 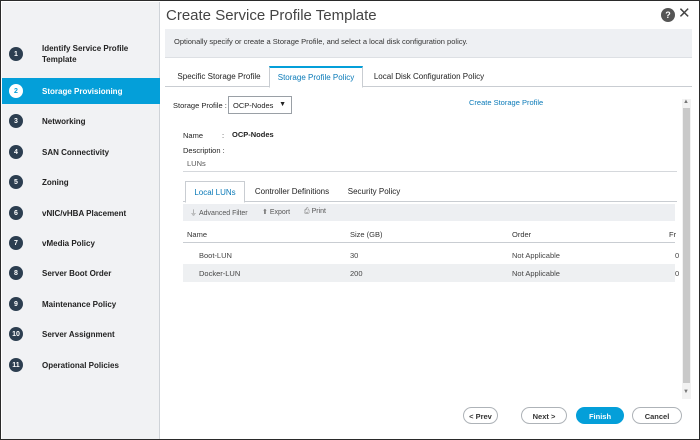 I want to click on vertical-scrollbar: ▲ ▼, so click(x=686, y=249).